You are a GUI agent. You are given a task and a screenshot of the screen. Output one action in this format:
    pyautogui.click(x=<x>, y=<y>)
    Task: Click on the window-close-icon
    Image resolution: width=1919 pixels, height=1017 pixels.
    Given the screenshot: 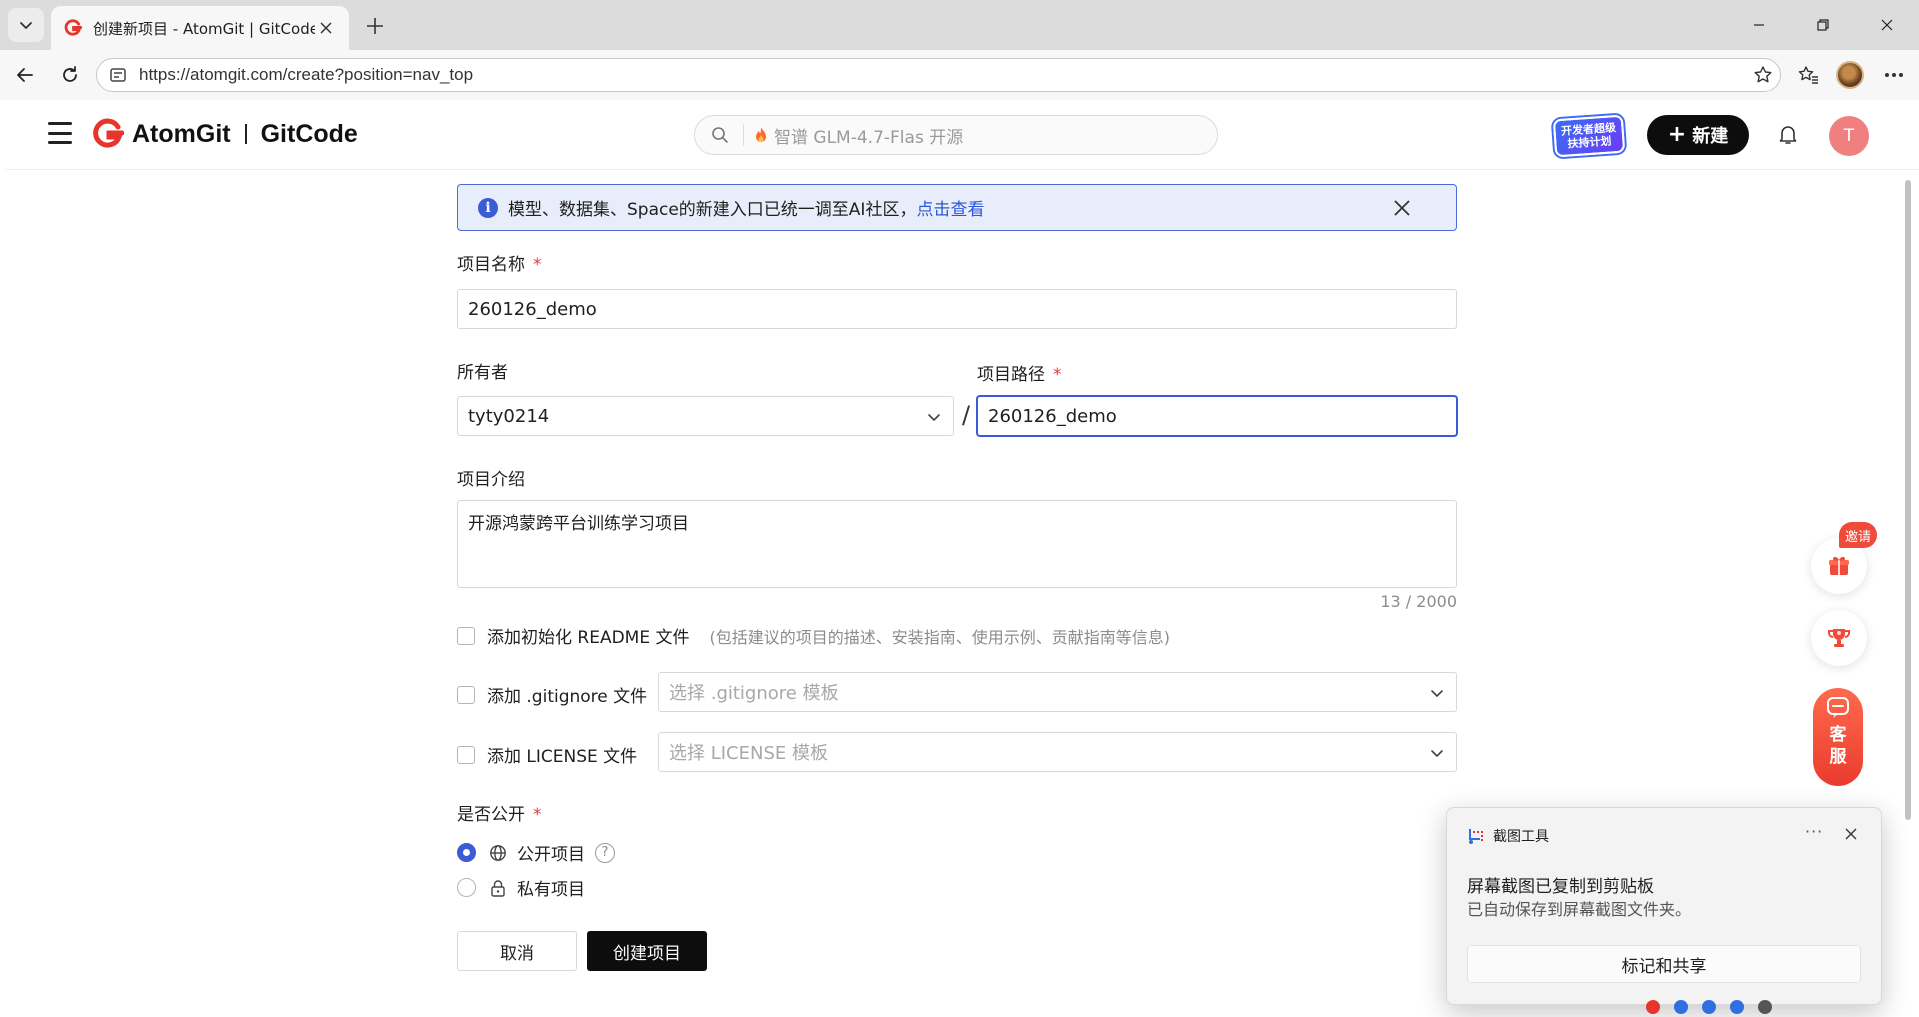 What is the action you would take?
    pyautogui.click(x=1887, y=25)
    